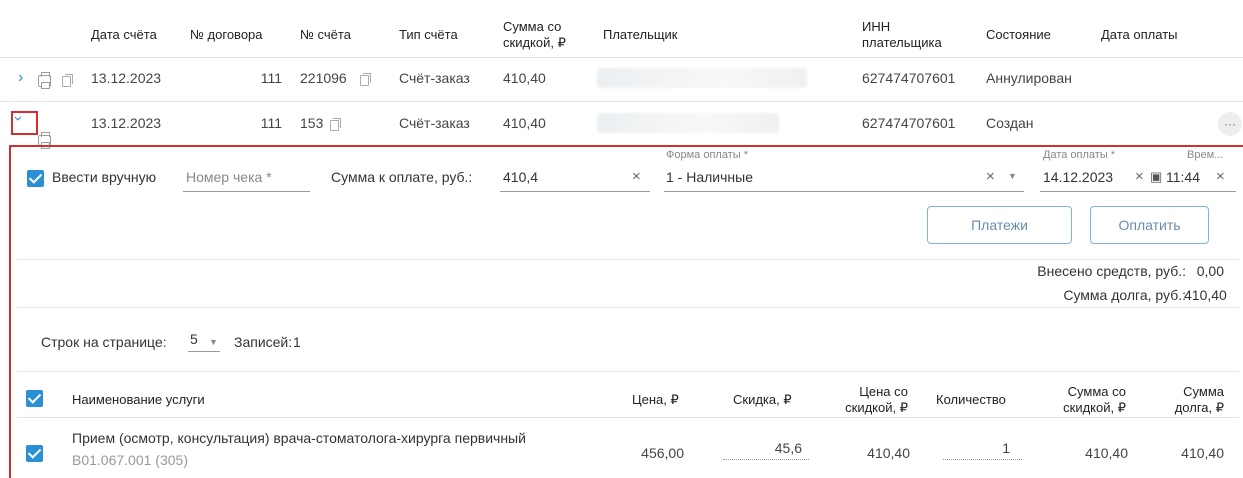 The width and height of the screenshot is (1243, 478). What do you see at coordinates (636, 176) in the screenshot?
I see `clear-amount-icon: ×` at bounding box center [636, 176].